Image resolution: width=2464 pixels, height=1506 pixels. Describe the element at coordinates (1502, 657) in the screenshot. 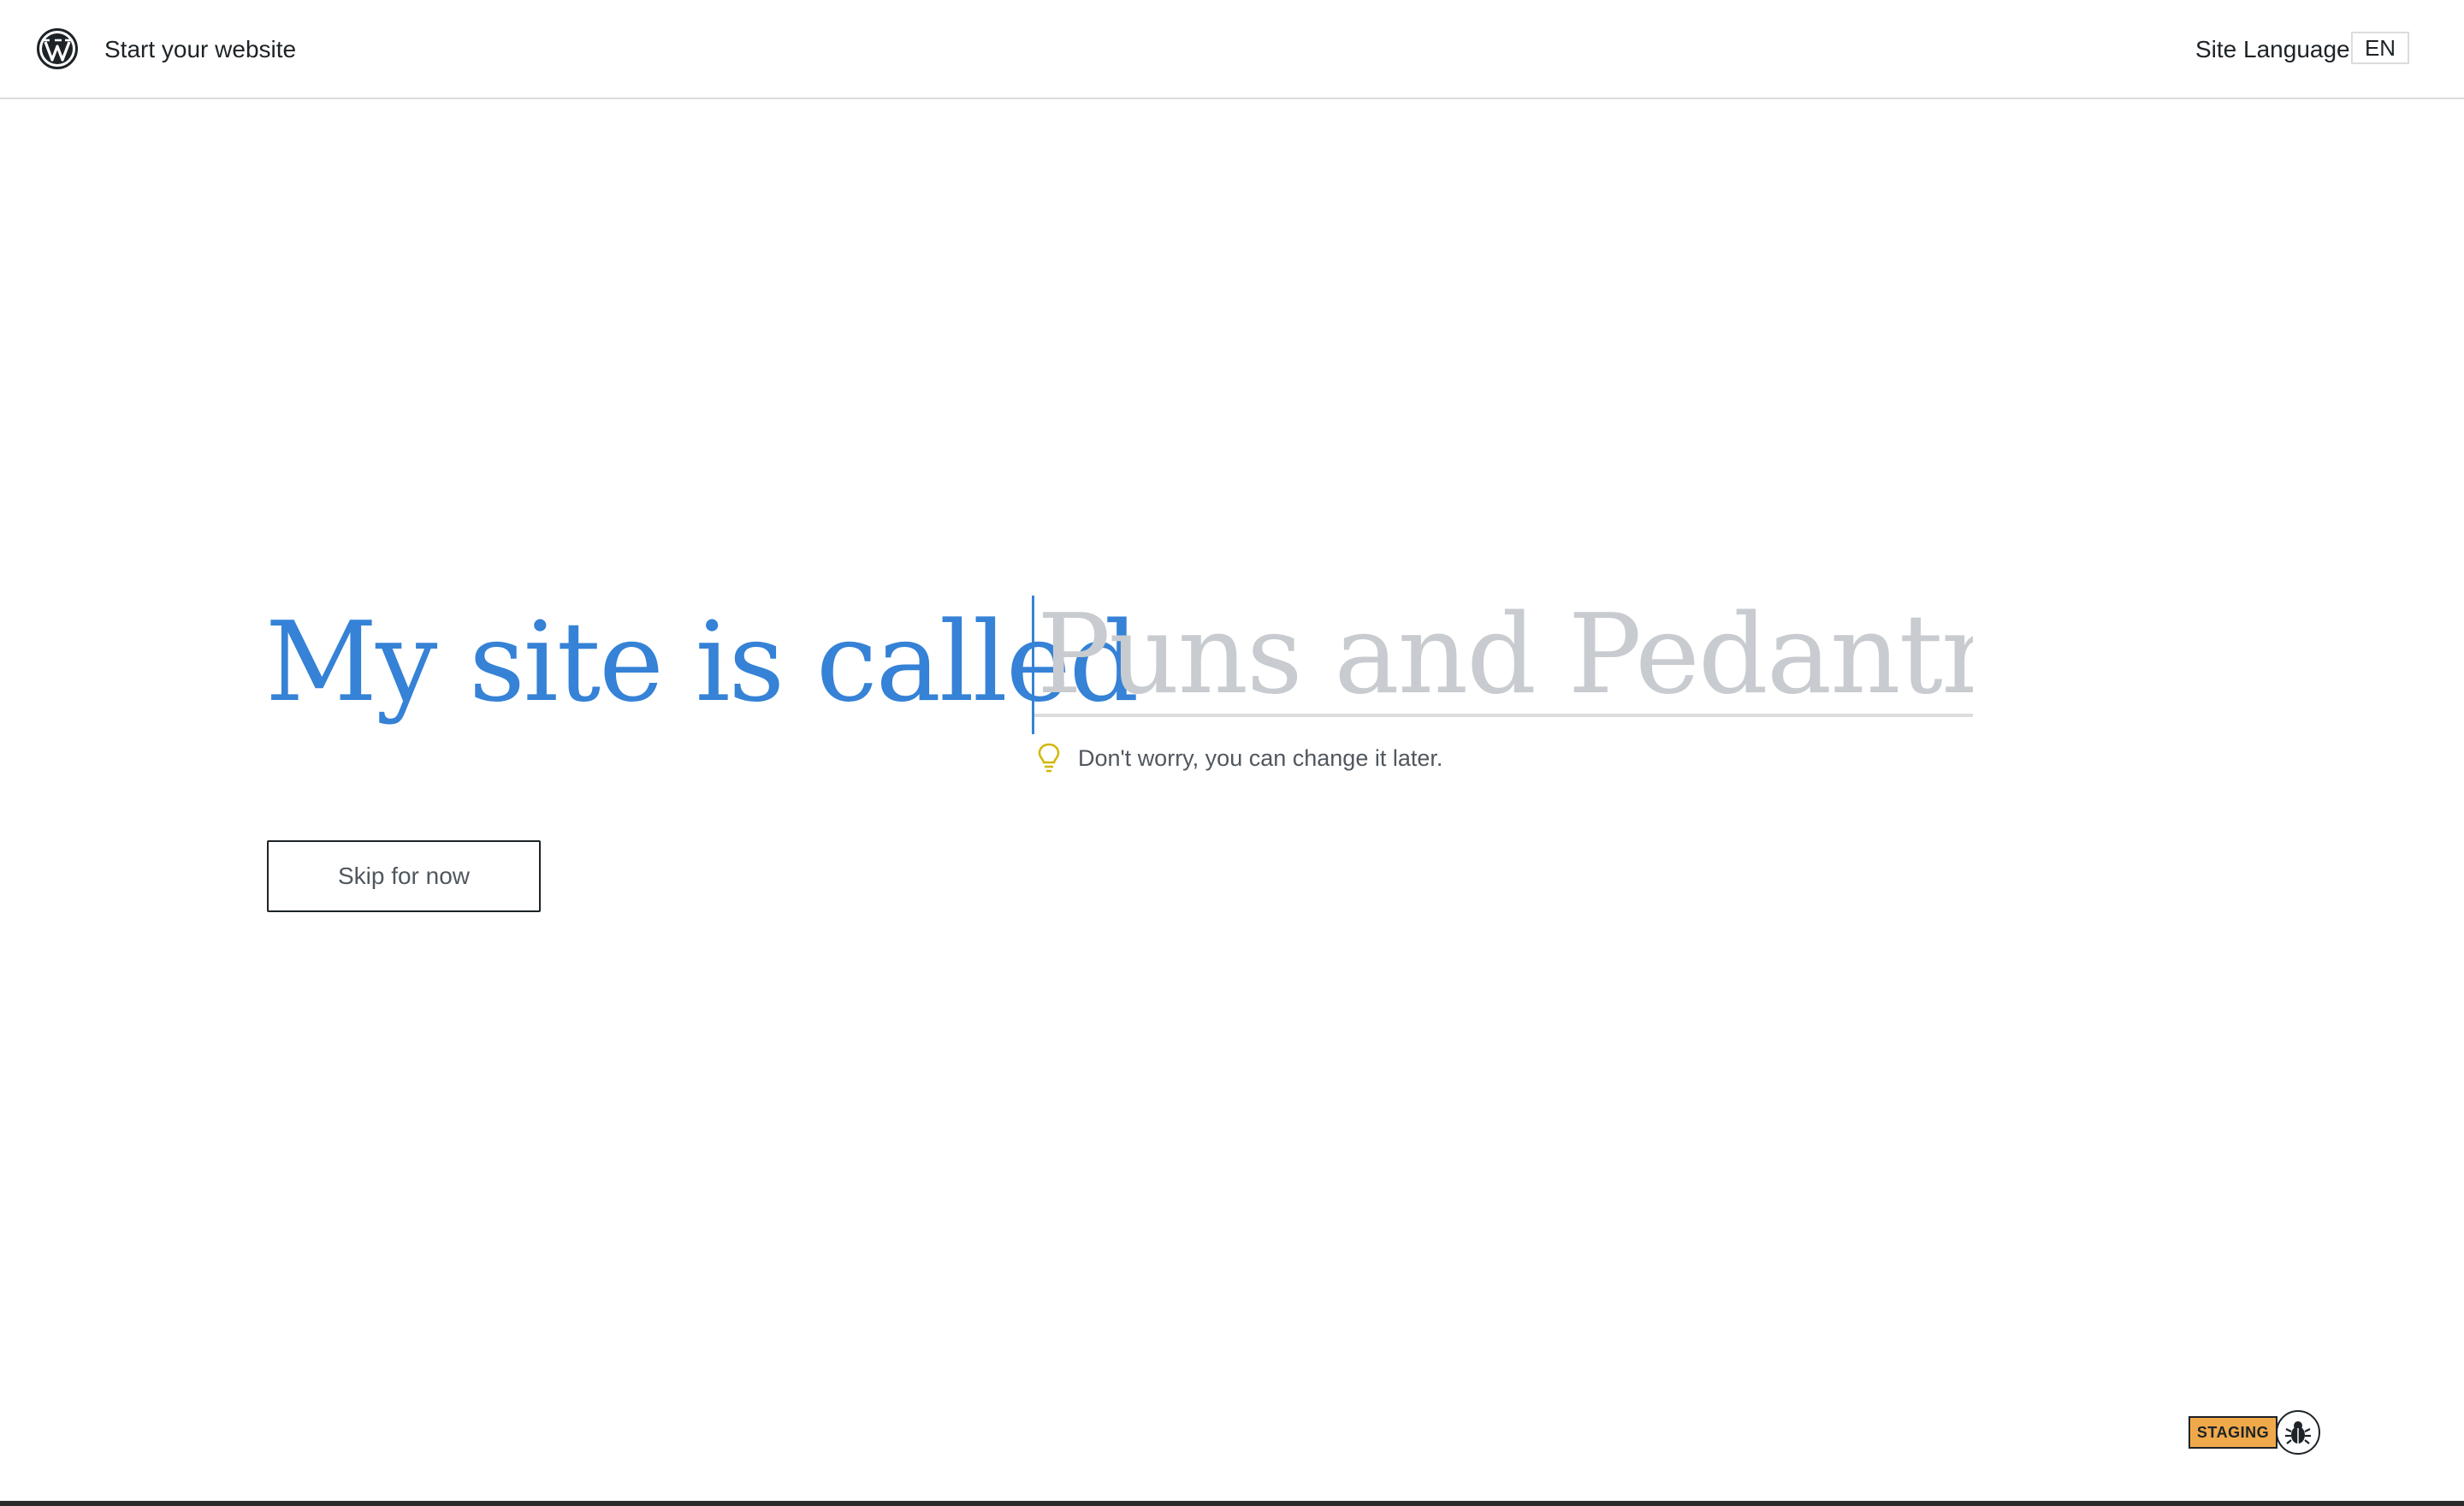

I see `site-name-input` at that location.